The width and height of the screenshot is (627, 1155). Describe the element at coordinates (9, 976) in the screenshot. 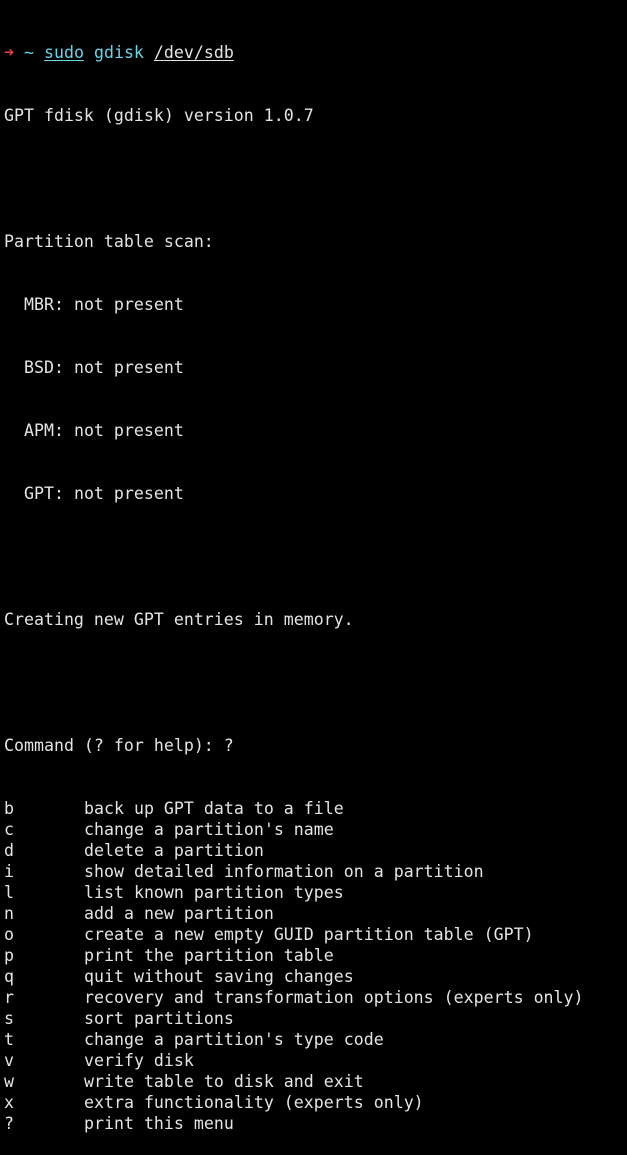

I see `menu-key: q` at that location.